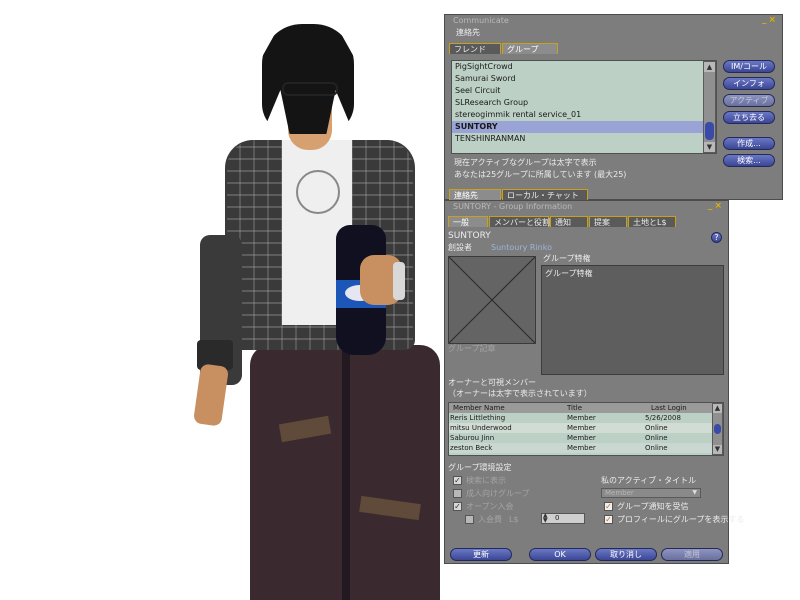 This screenshot has width=800, height=600. Describe the element at coordinates (457, 480) in the screenshot. I see `show-in-search-checkbox: ✓` at that location.